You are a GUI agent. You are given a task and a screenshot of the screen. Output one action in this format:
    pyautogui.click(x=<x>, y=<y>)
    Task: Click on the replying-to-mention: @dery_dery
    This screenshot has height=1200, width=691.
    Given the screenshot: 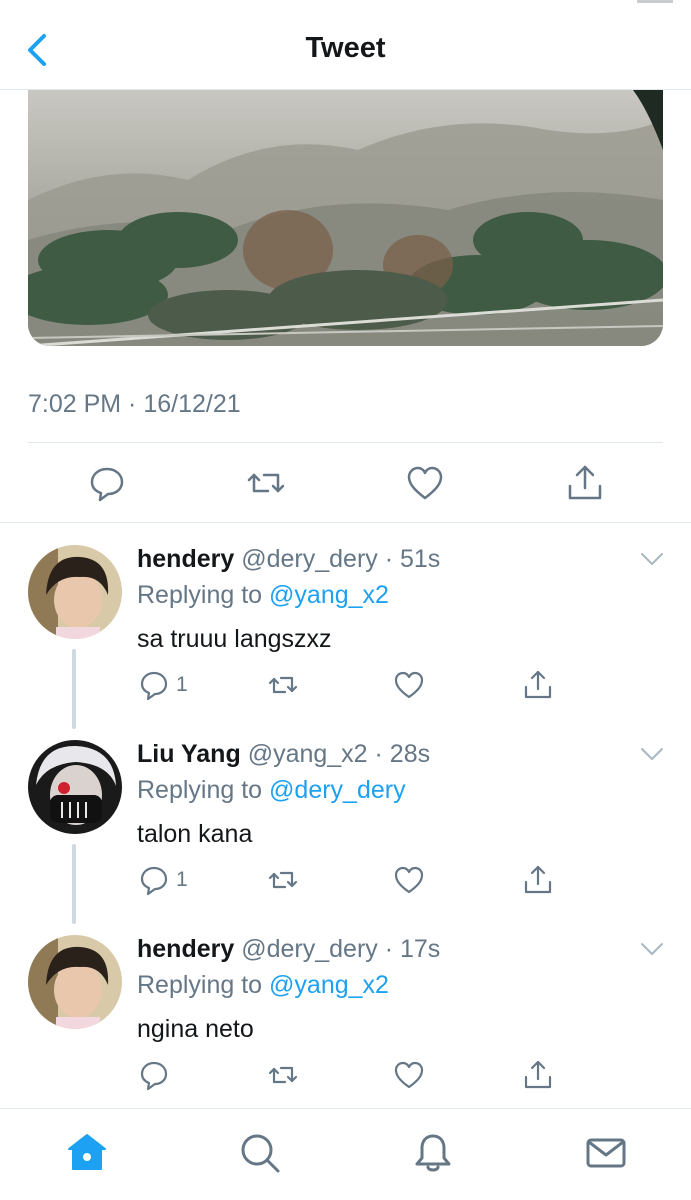 What is the action you would take?
    pyautogui.click(x=337, y=790)
    